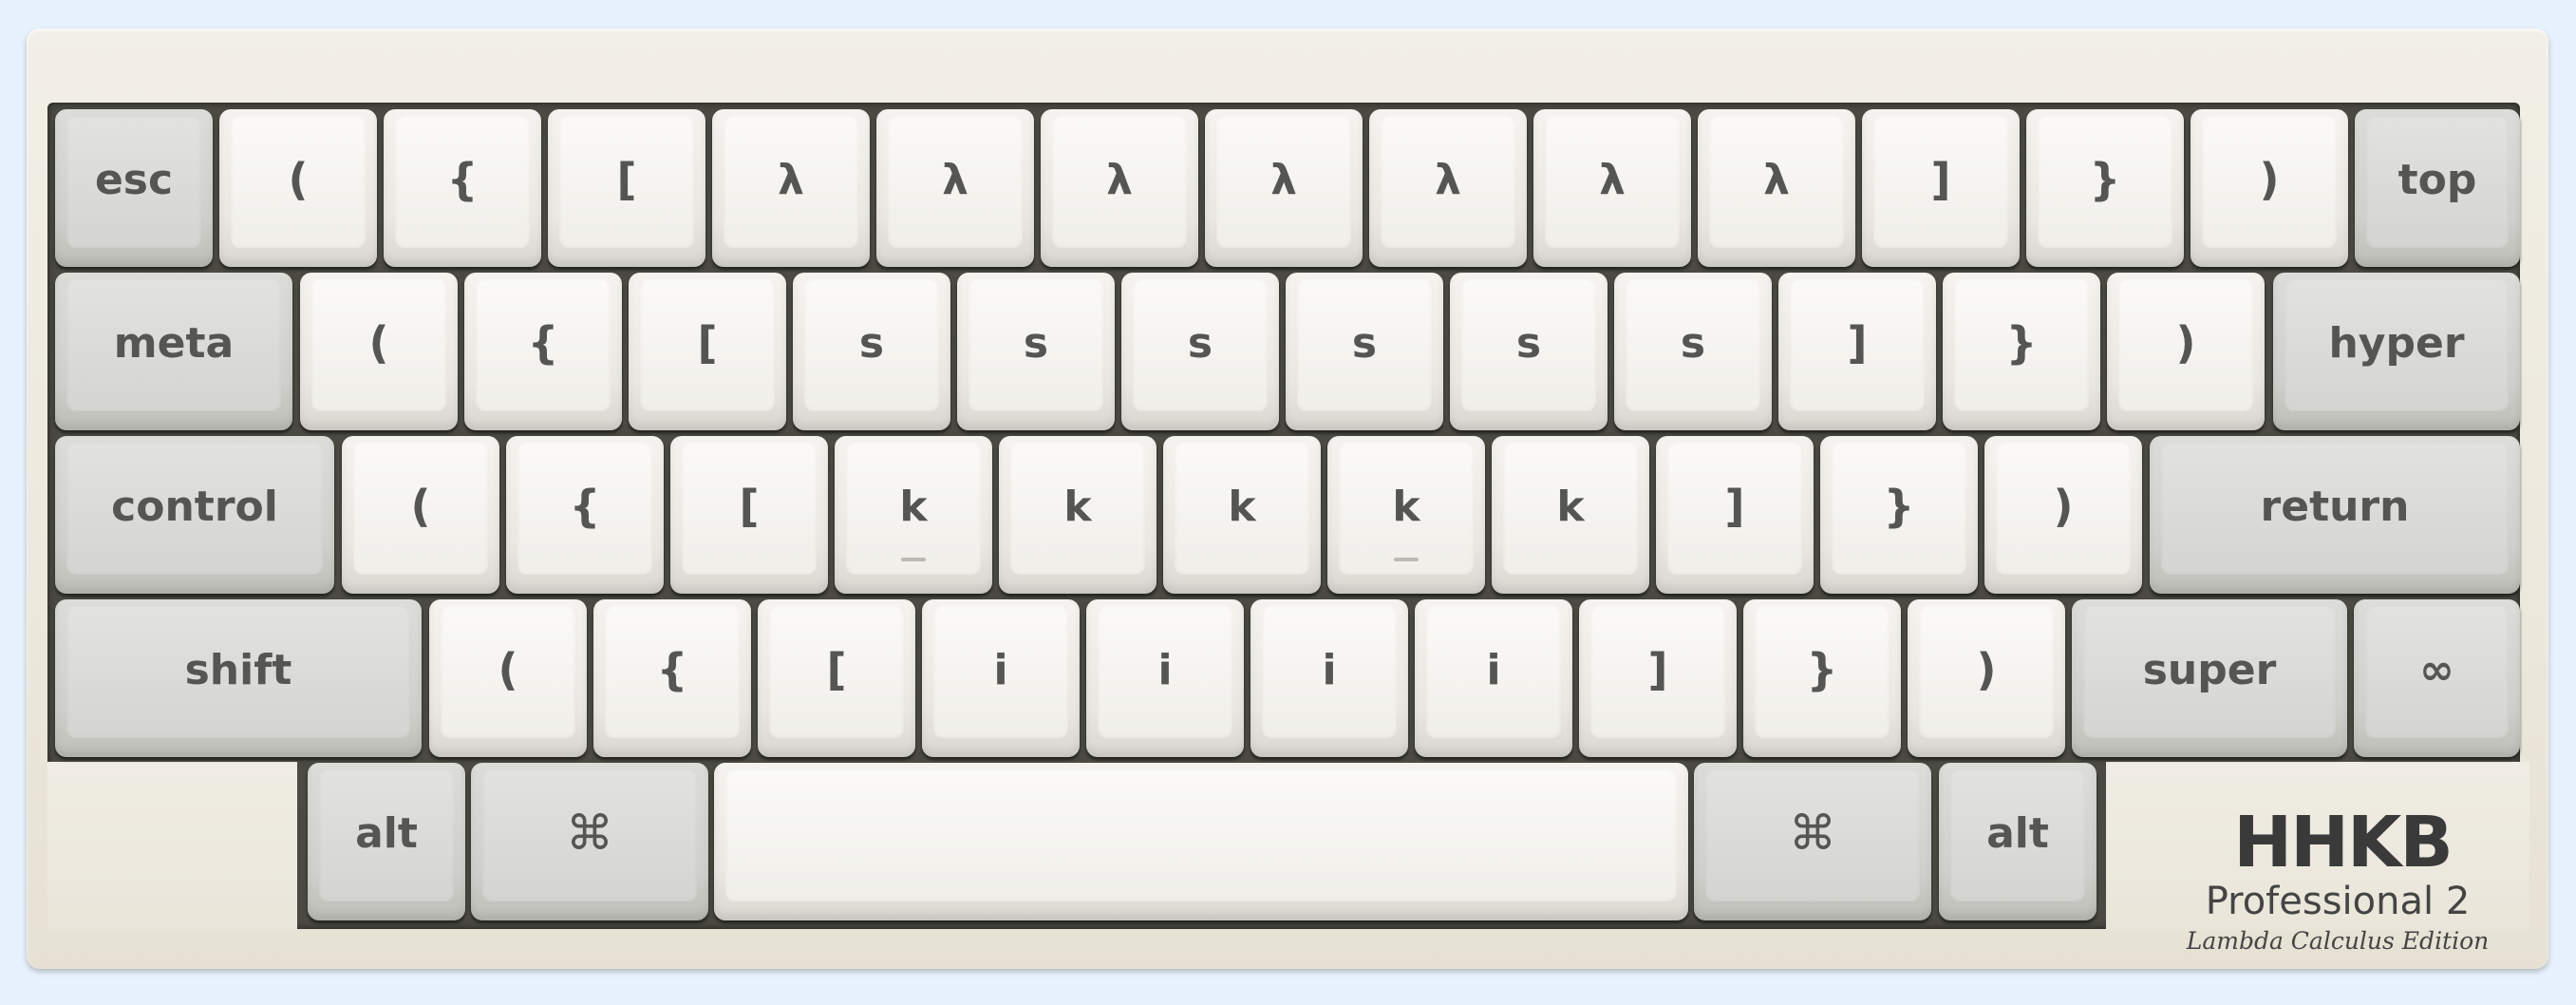 The height and width of the screenshot is (1005, 2576). What do you see at coordinates (134, 188) in the screenshot?
I see `key-esc: esc` at bounding box center [134, 188].